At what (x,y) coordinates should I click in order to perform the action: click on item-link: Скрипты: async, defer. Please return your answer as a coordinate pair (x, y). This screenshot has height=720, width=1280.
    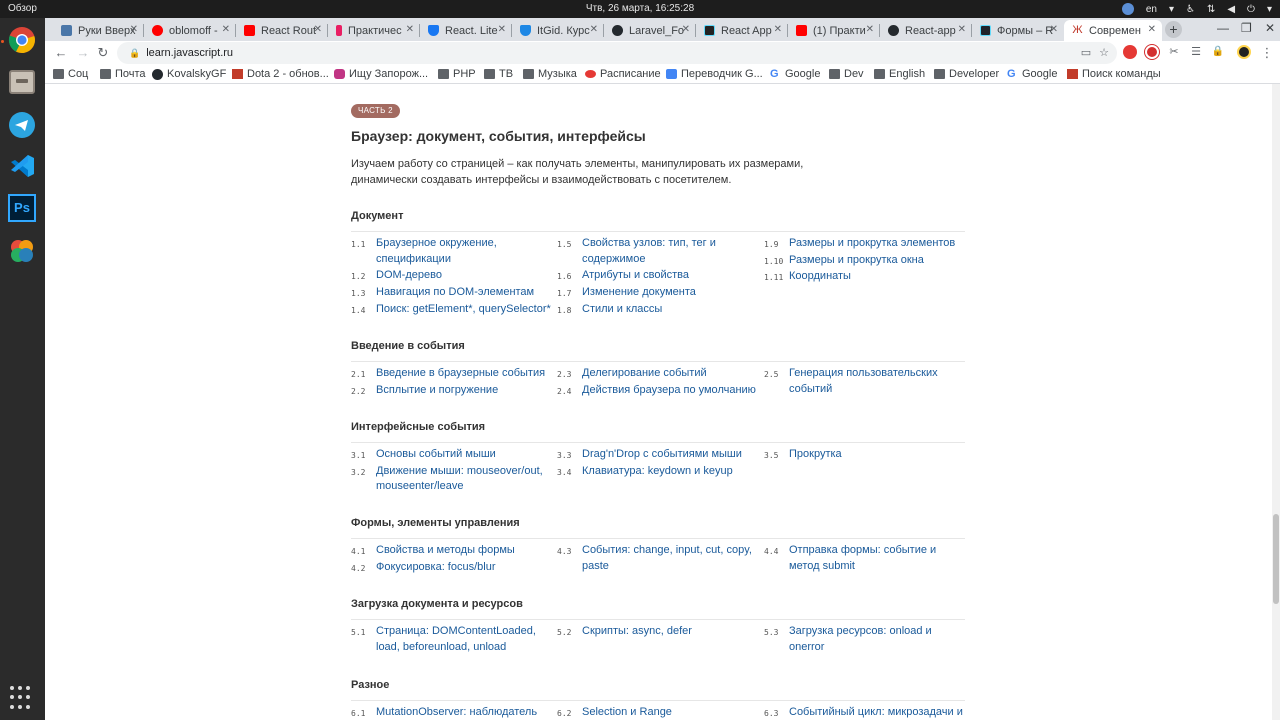
    Looking at the image, I should click on (637, 631).